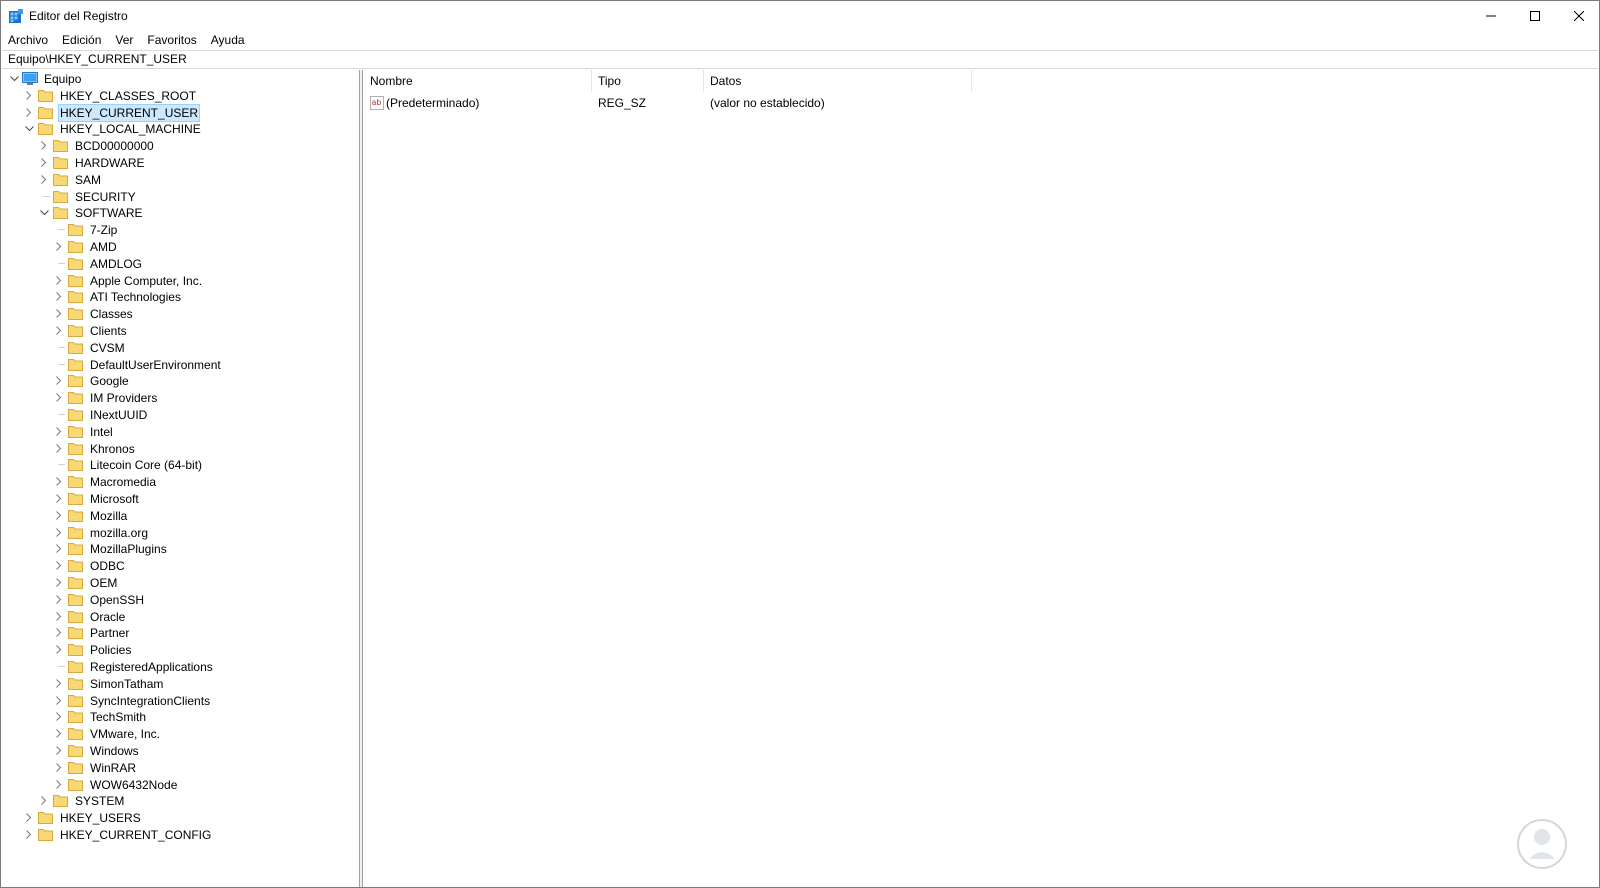 This screenshot has width=1600, height=888. What do you see at coordinates (97, 750) in the screenshot?
I see `tree-item-windows: Windows` at bounding box center [97, 750].